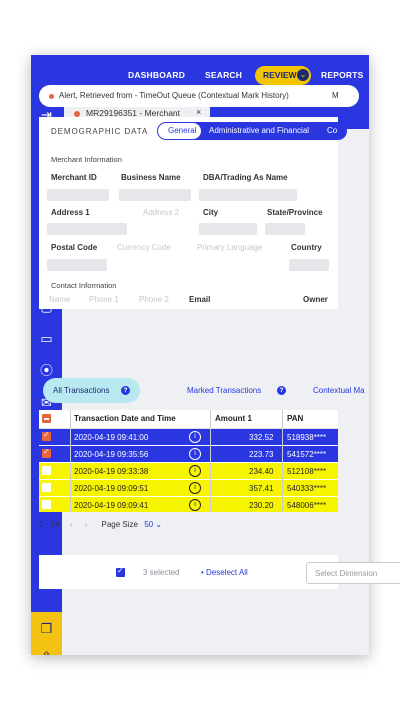  Describe the element at coordinates (295, 418) in the screenshot. I see `col-header-pan: PAN` at that location.